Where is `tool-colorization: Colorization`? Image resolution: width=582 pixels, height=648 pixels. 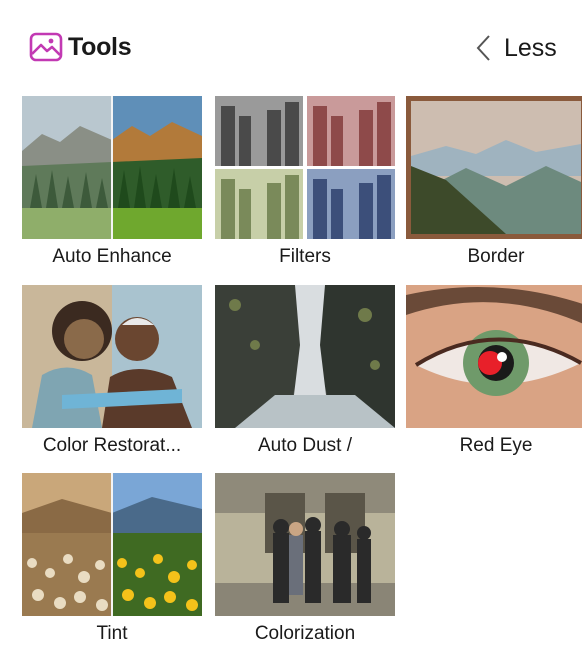 tool-colorization: Colorization is located at coordinates (305, 558).